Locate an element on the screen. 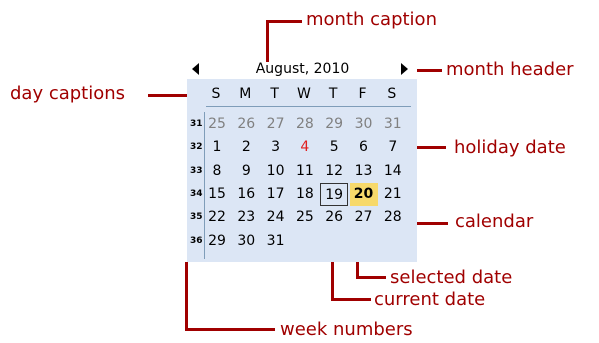  day-cell: 16 is located at coordinates (246, 194).